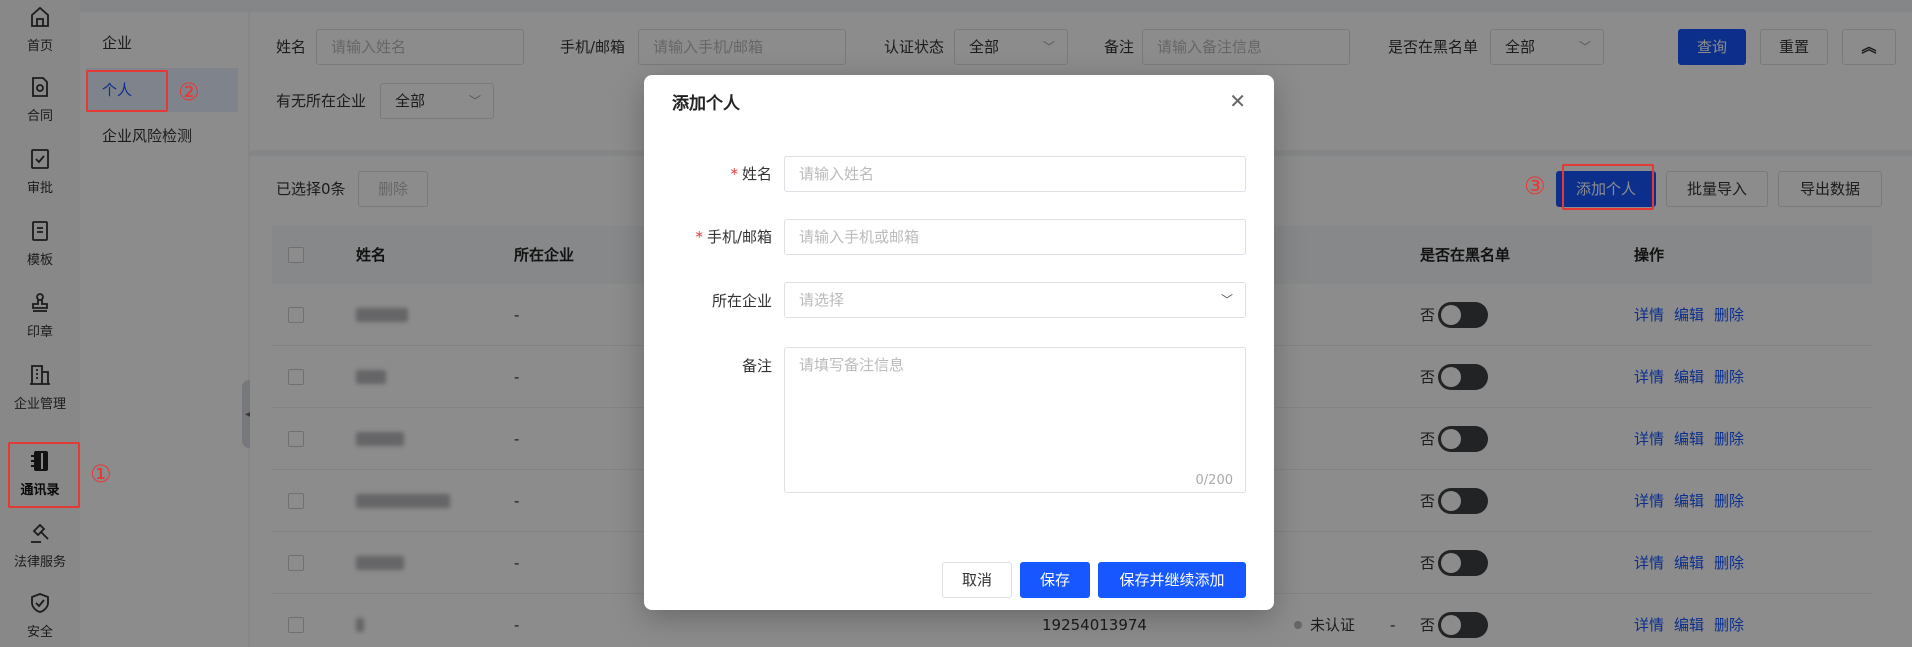 The width and height of the screenshot is (1912, 647). I want to click on annotation-number-one: ①, so click(101, 474).